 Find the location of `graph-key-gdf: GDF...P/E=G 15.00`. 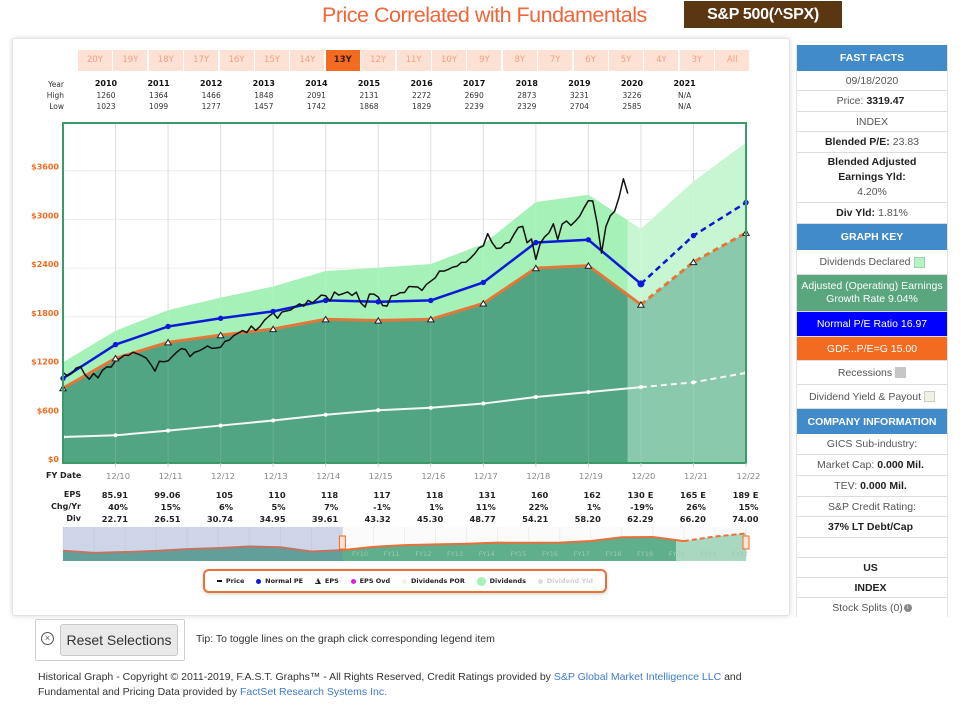

graph-key-gdf: GDF...P/E=G 15.00 is located at coordinates (872, 349).